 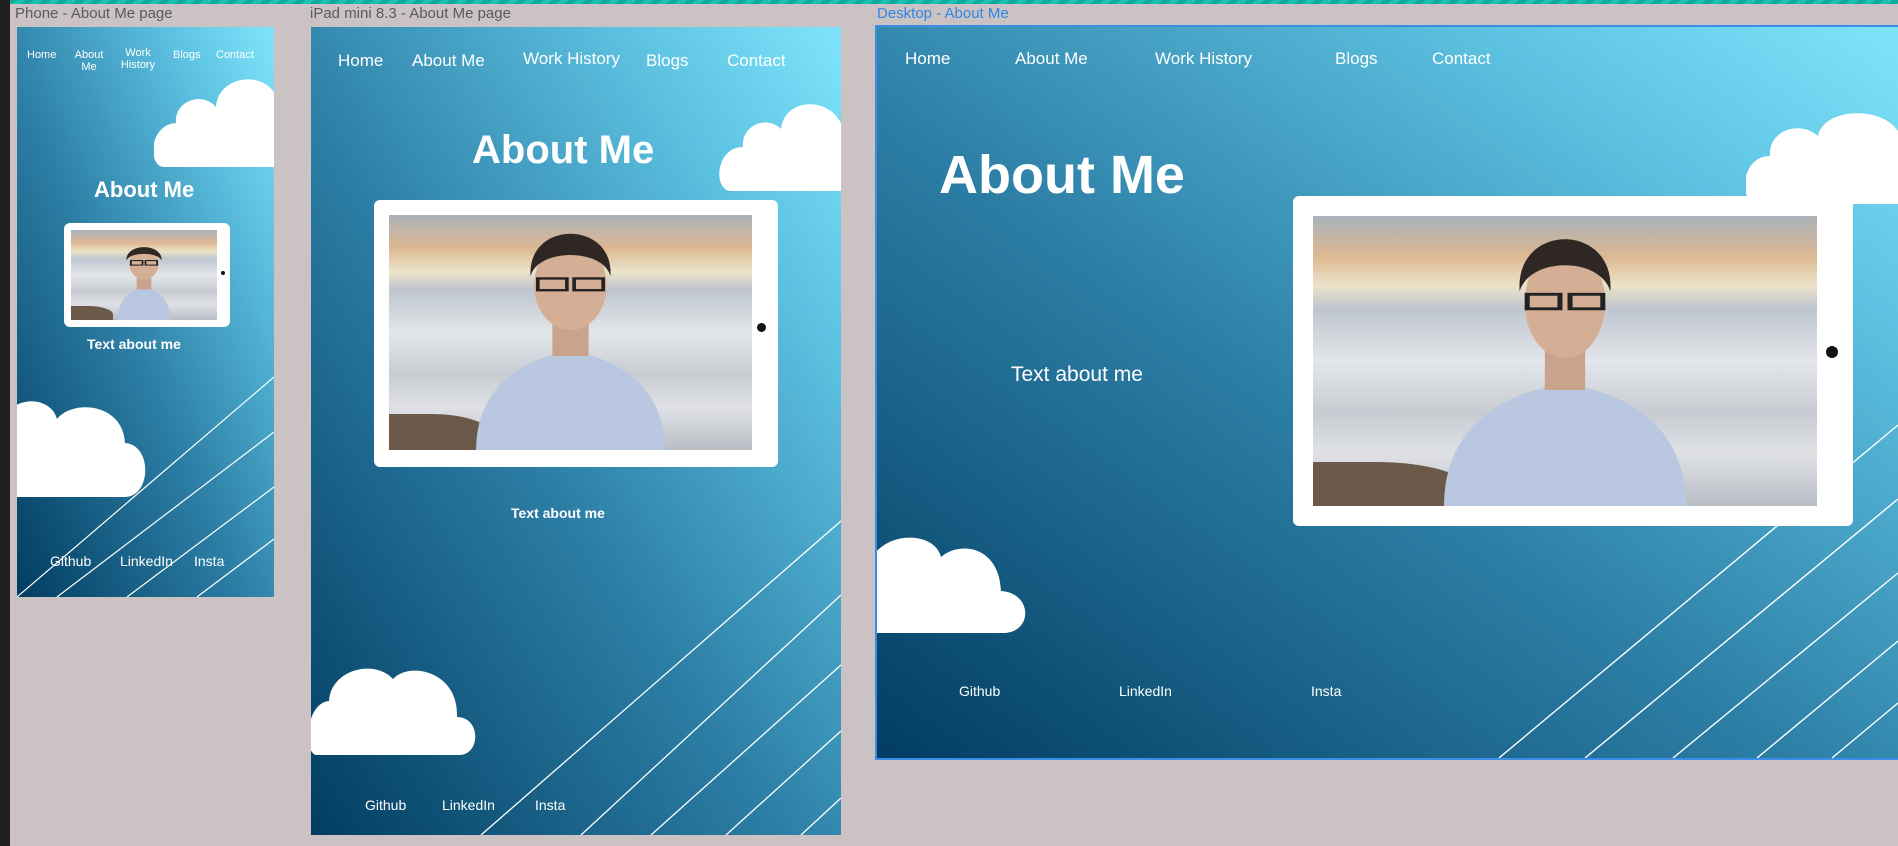 I want to click on desktop-frame-label: Desktop - About Me, so click(x=943, y=13).